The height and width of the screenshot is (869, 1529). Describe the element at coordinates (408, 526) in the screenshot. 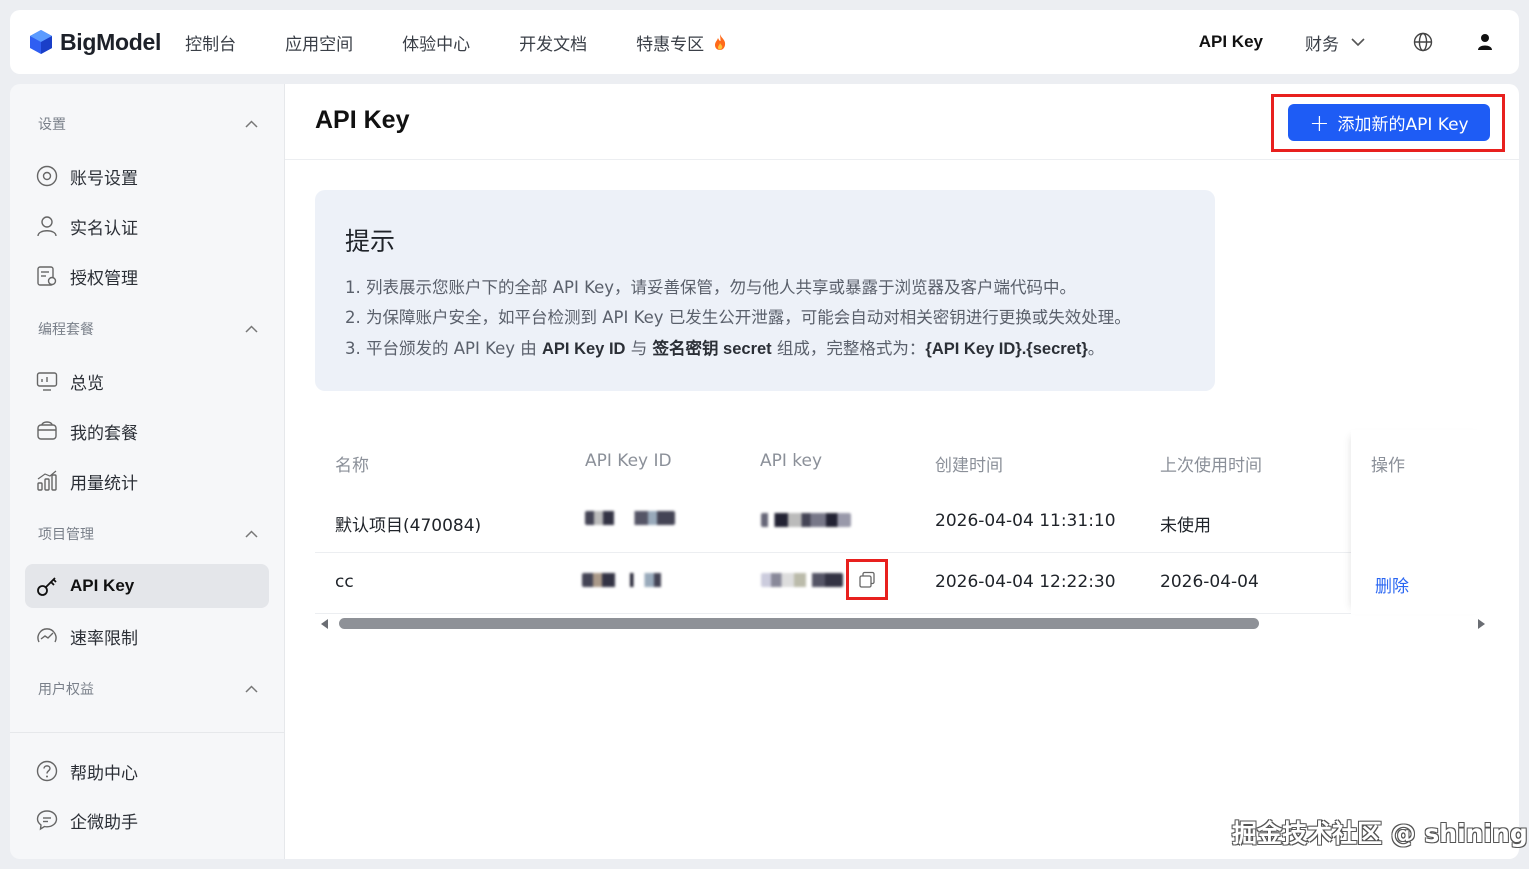

I see `row-name: 默认项目(470084)` at that location.